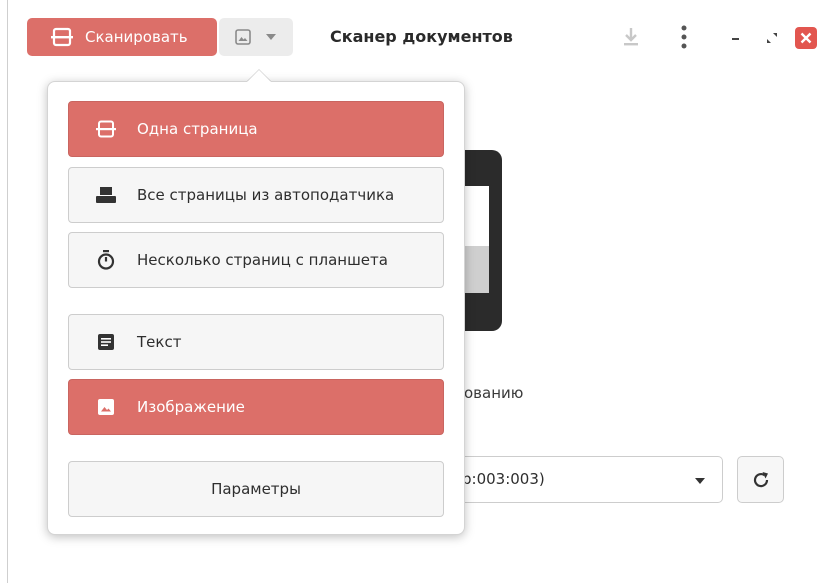  Describe the element at coordinates (590, 479) in the screenshot. I see `device-select: b:003:003)` at that location.